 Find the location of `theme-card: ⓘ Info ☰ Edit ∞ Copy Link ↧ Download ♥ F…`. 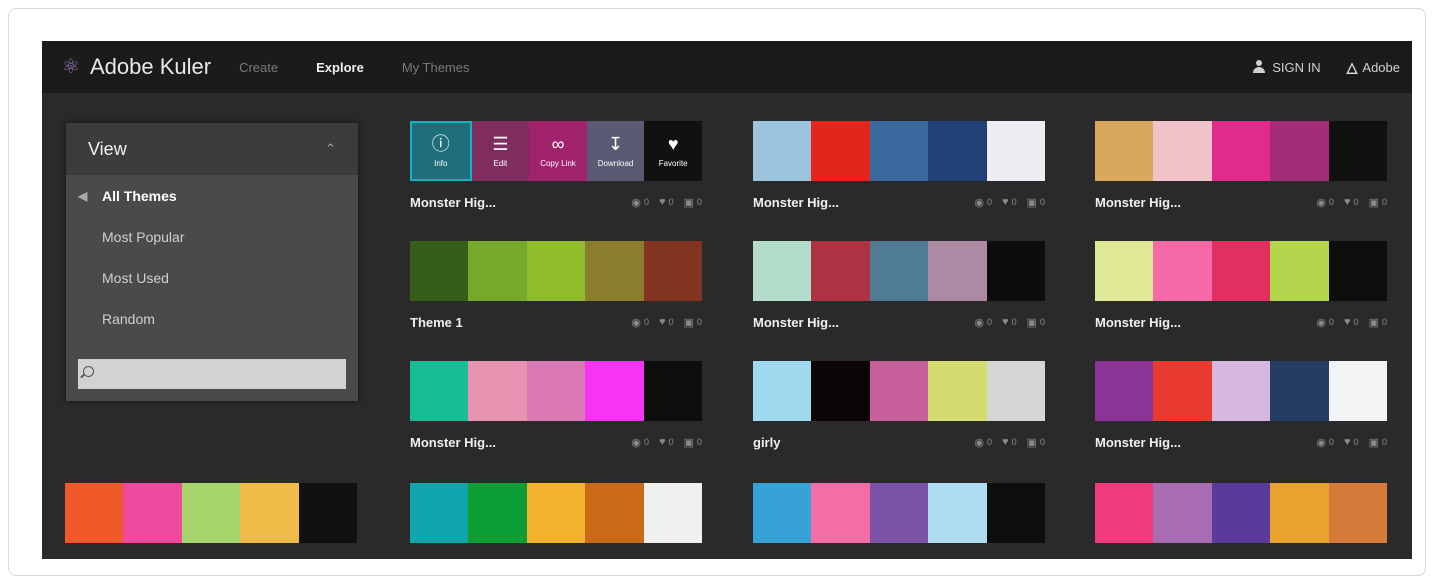

theme-card: ⓘ Info ☰ Edit ∞ Copy Link ↧ Download ♥ F… is located at coordinates (556, 172).